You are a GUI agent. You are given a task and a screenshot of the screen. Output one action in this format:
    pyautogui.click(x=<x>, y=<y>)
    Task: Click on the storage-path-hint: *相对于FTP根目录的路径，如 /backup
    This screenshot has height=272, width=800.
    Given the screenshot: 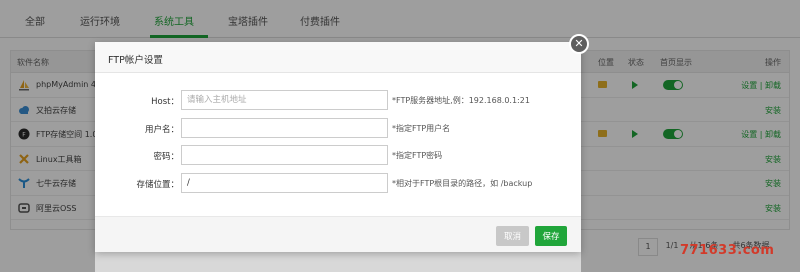 What is the action you would take?
    pyautogui.click(x=462, y=183)
    